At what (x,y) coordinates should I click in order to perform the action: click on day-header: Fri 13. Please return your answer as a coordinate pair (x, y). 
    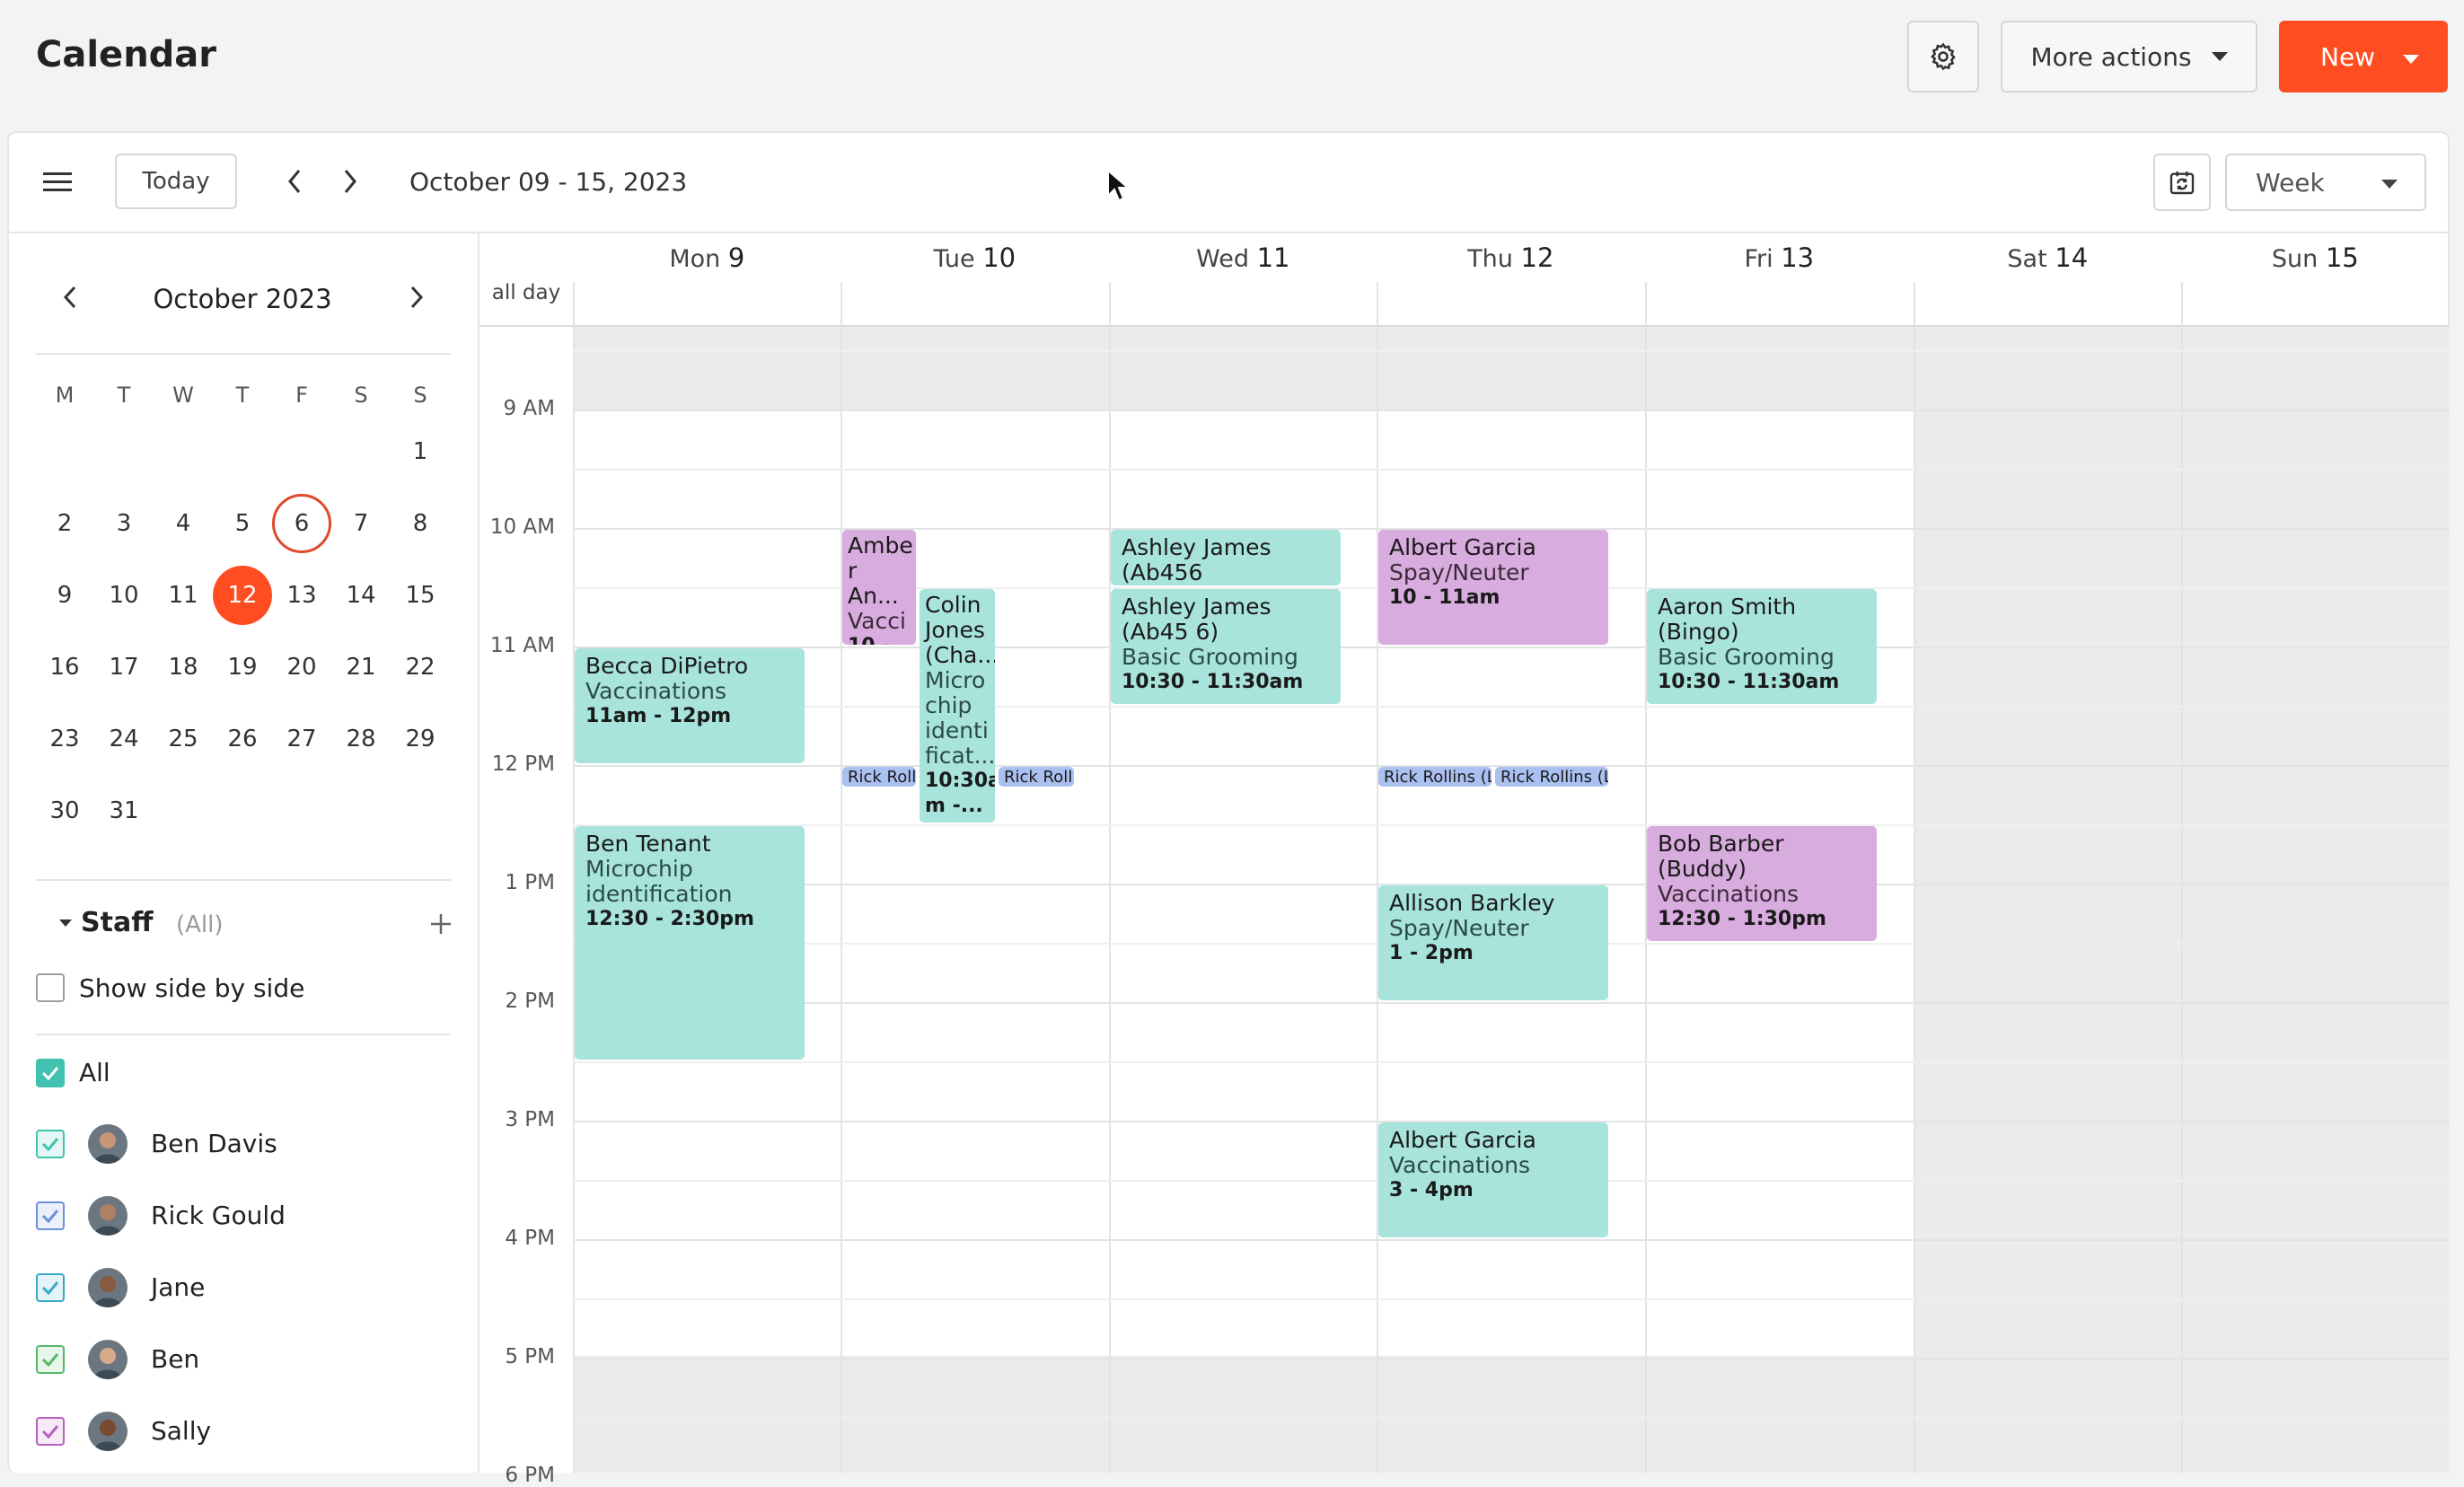
    Looking at the image, I should click on (1779, 257).